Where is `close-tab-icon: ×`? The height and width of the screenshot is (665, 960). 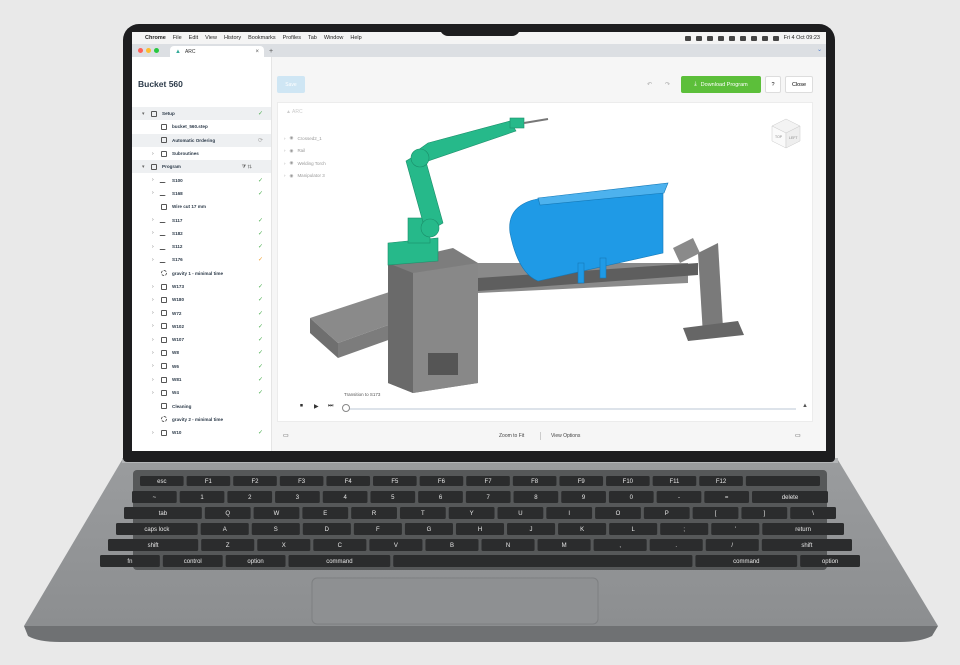
close-tab-icon: × is located at coordinates (257, 52).